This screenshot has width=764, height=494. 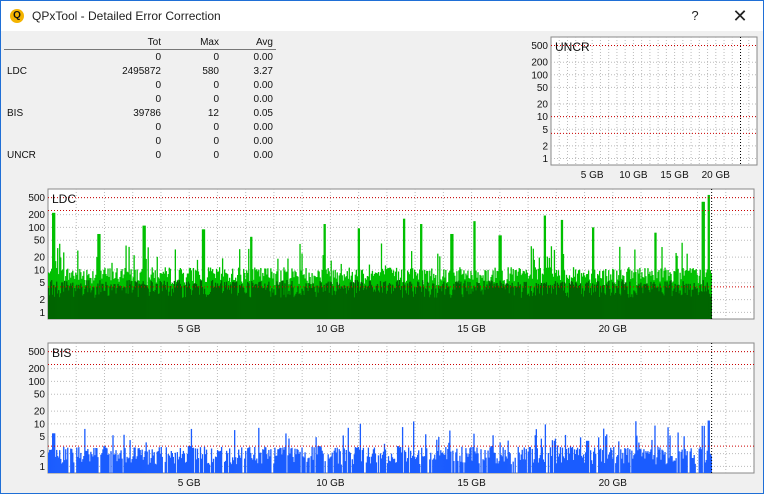 I want to click on ldc-y-tick-label: 100, so click(x=36, y=228).